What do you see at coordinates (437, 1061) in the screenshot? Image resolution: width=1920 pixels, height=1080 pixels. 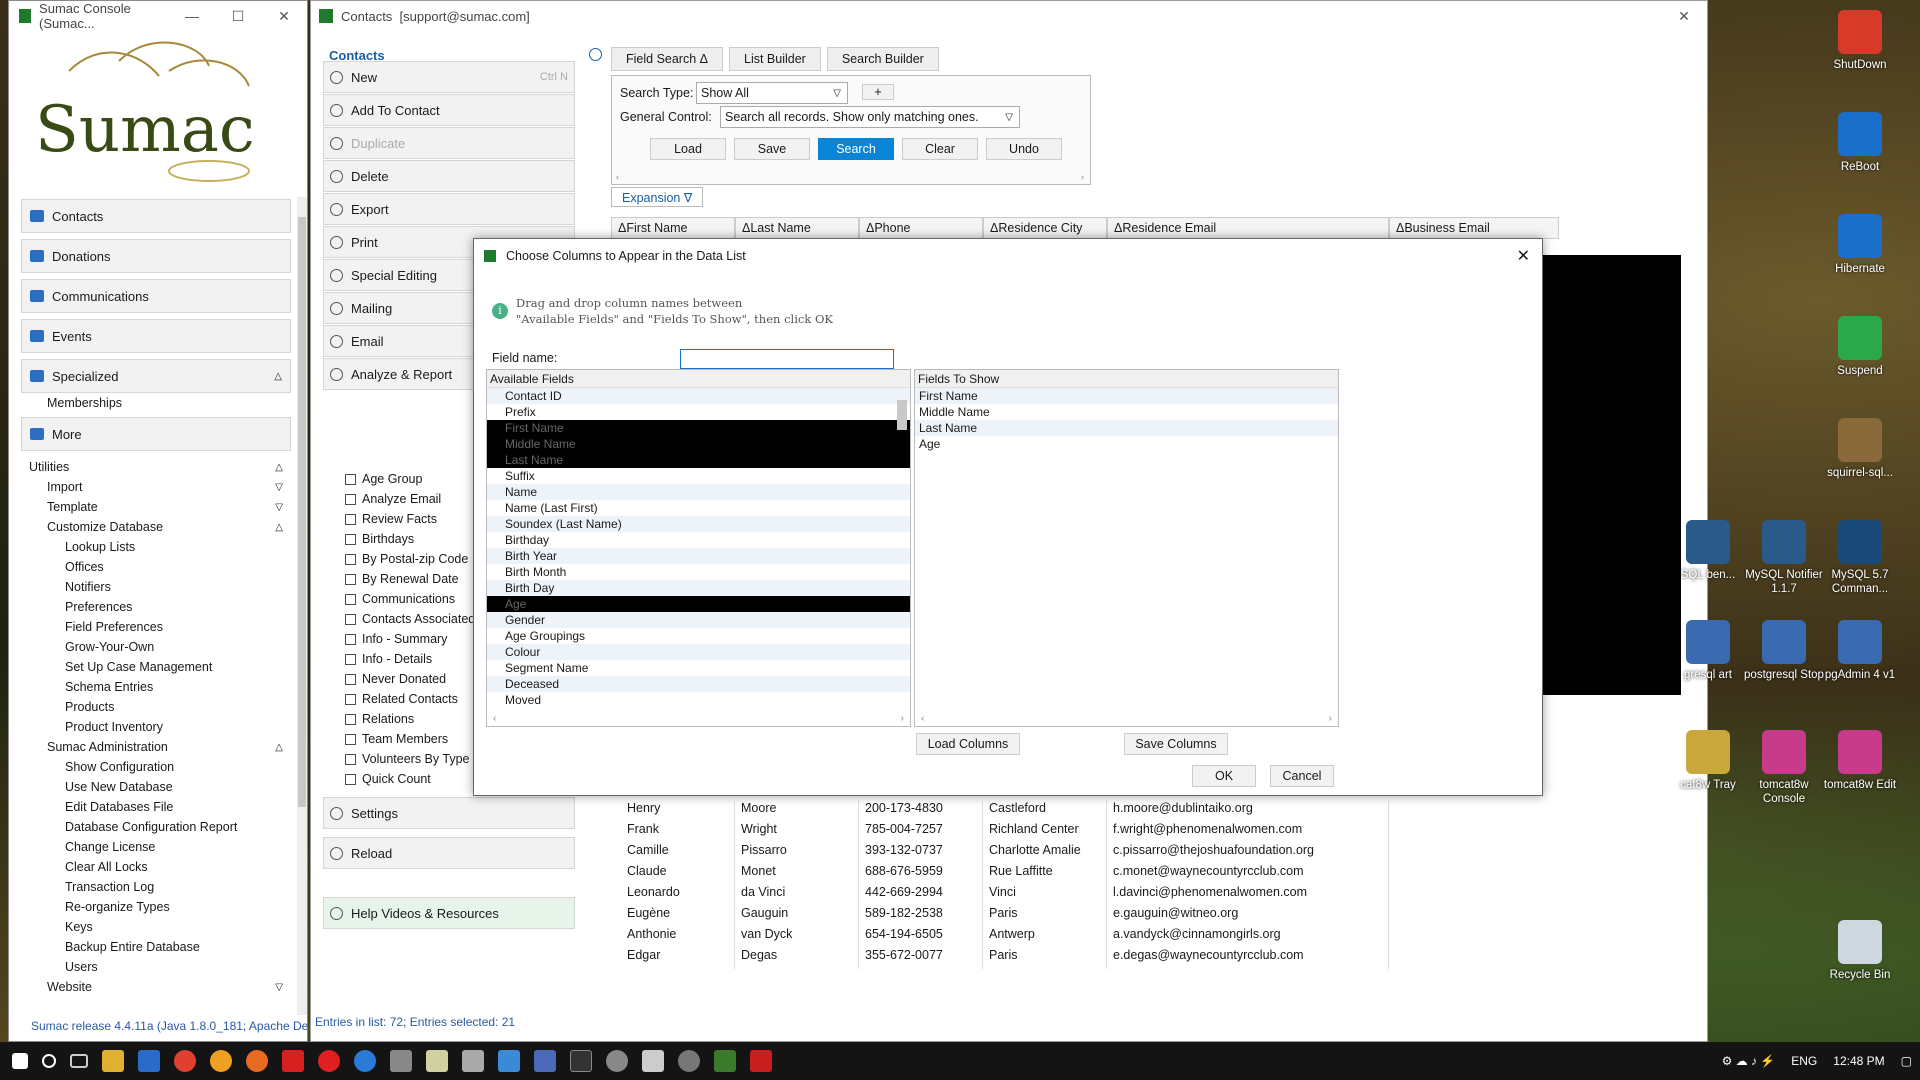 I see `notepad-icon` at bounding box center [437, 1061].